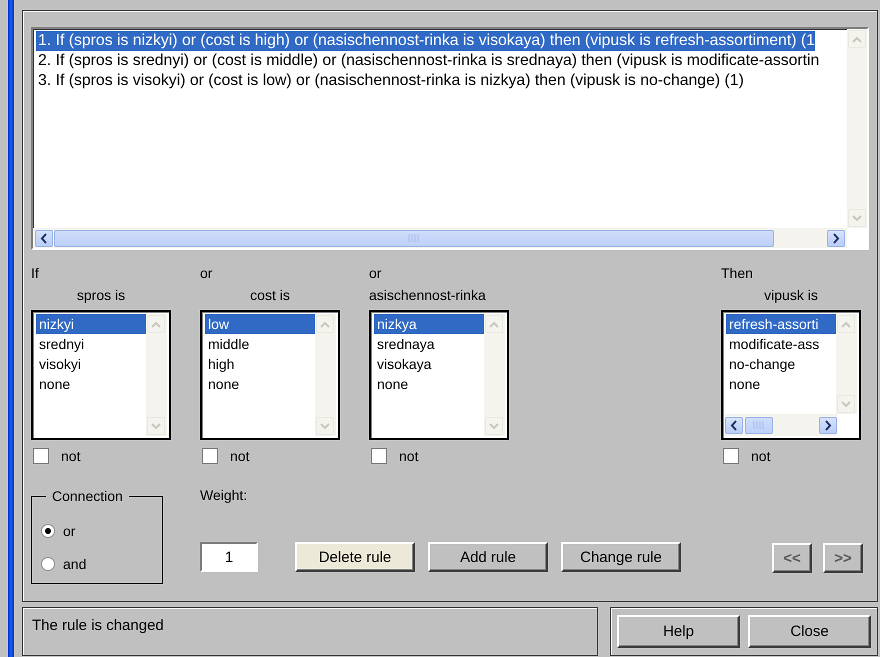 The width and height of the screenshot is (880, 657). Describe the element at coordinates (429, 324) in the screenshot. I see `term-item: nizkya` at that location.